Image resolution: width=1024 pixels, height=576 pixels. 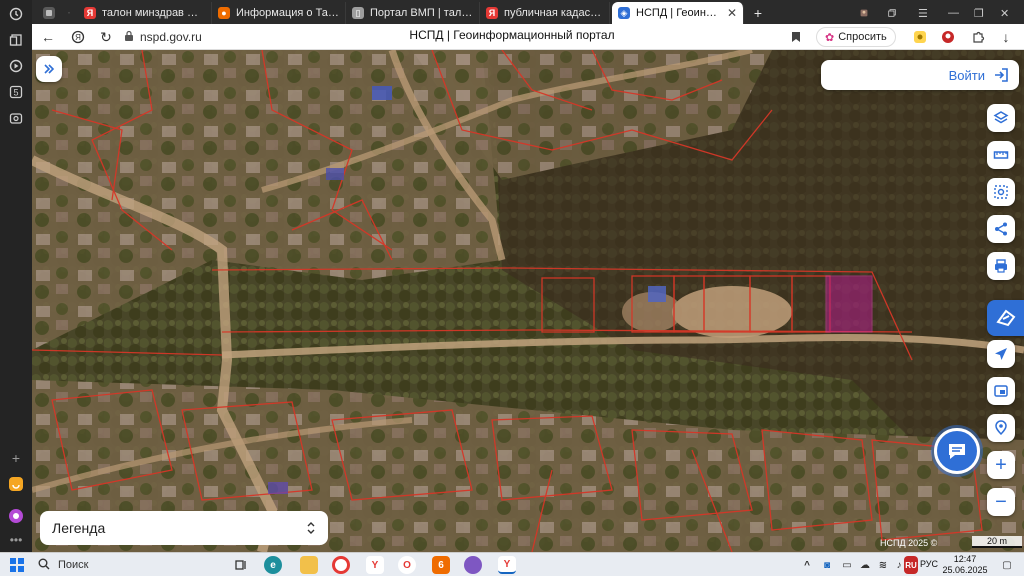 What do you see at coordinates (16, 484) in the screenshot?
I see `yandex-market-icon` at bounding box center [16, 484].